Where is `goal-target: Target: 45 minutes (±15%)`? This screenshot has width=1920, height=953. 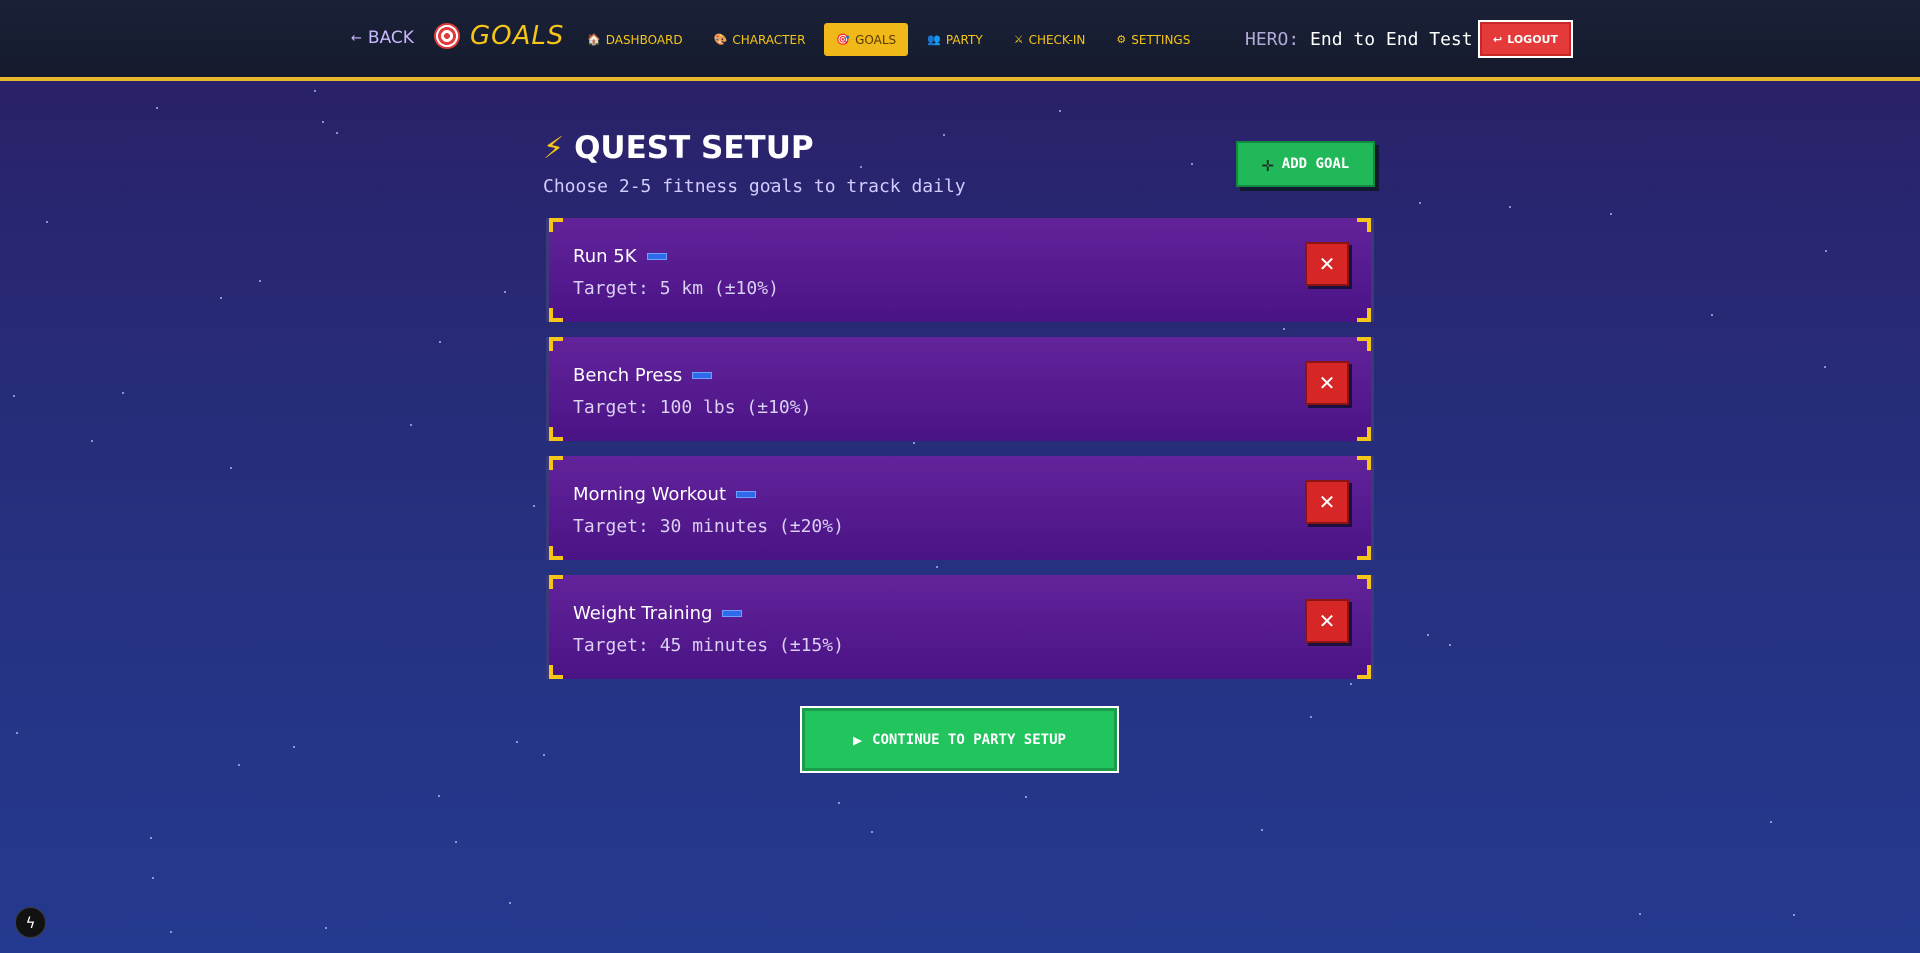 goal-target: Target: 45 minutes (±15%) is located at coordinates (708, 645).